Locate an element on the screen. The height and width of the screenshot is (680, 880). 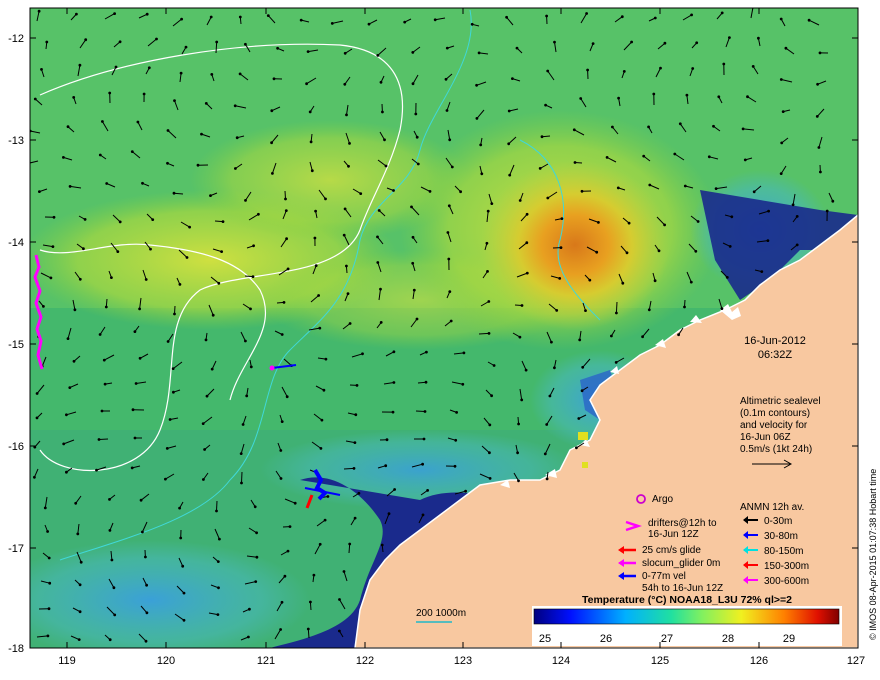
date-time: 06:32Z is located at coordinates (775, 355).